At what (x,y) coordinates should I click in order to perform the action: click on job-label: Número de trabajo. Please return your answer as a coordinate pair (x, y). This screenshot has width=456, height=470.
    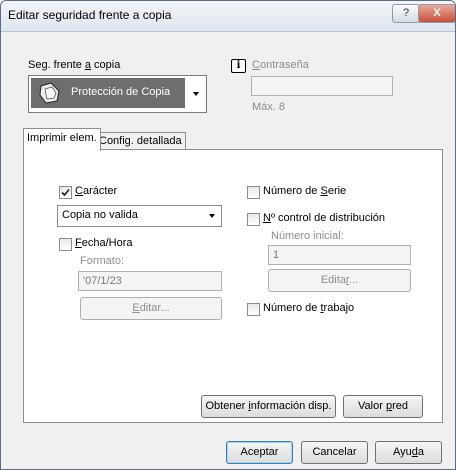
    Looking at the image, I should click on (309, 308).